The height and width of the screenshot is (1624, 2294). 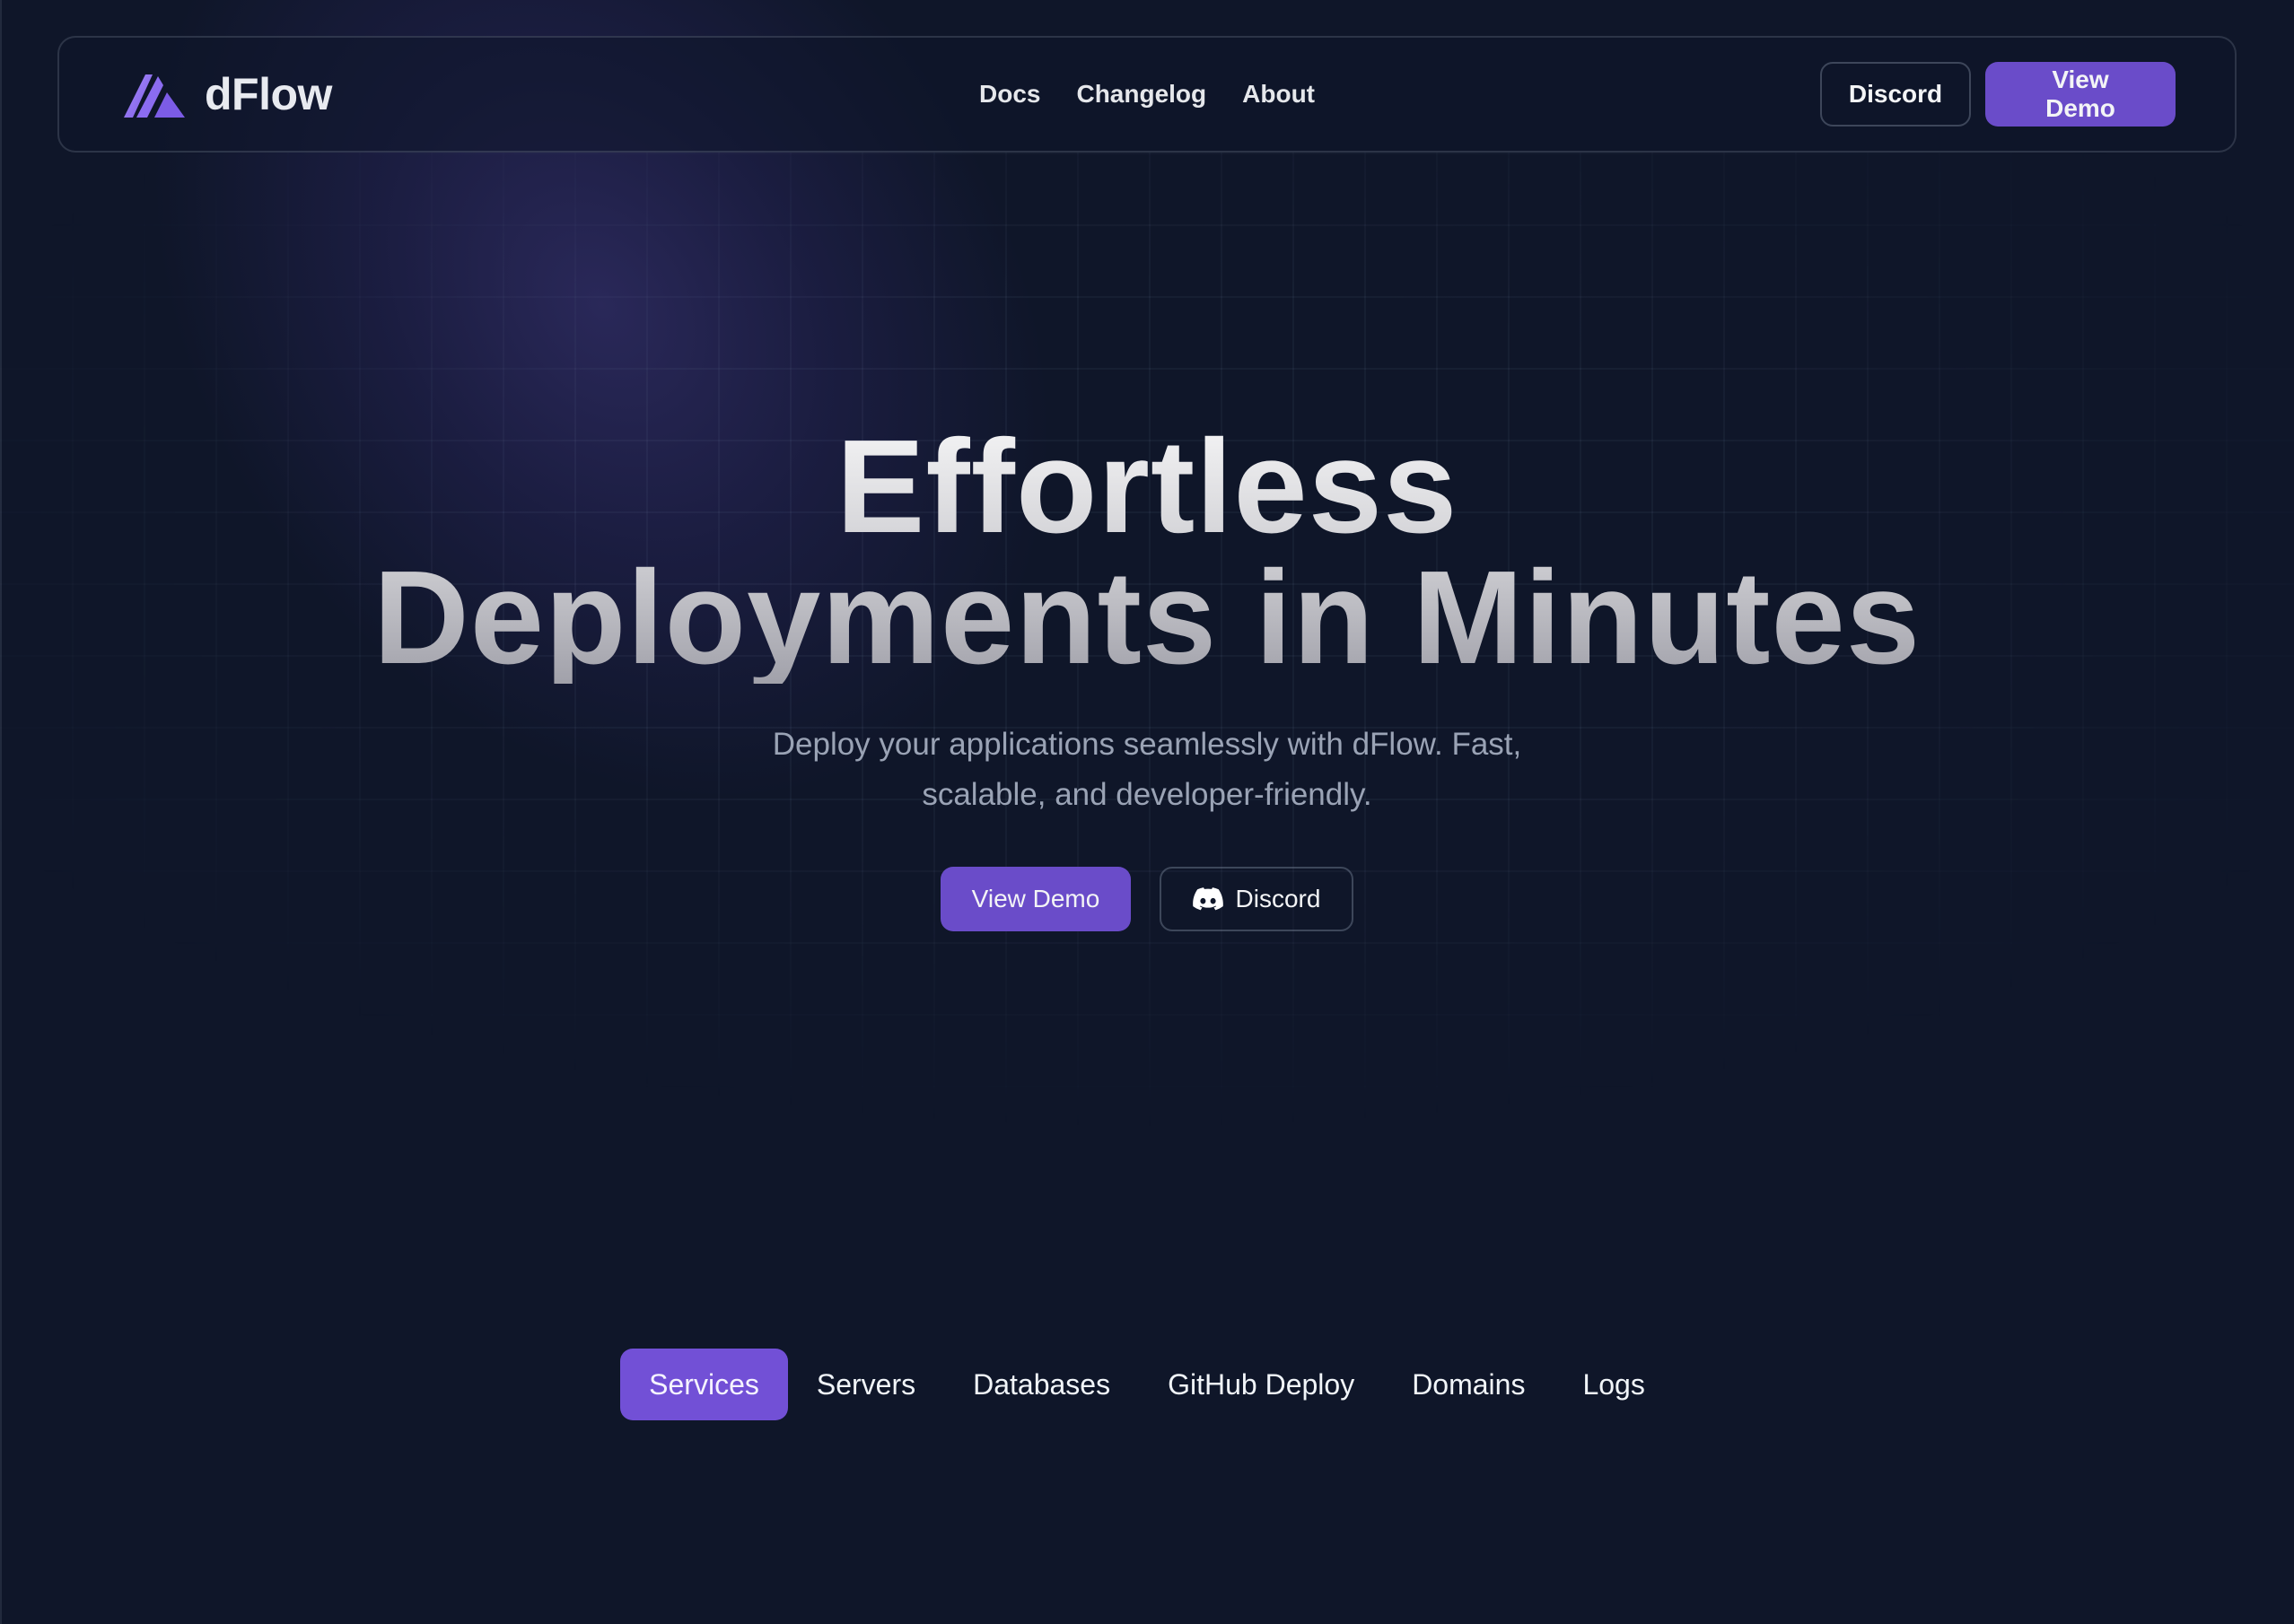 I want to click on hero-discord-label: Discord, so click(x=1278, y=898).